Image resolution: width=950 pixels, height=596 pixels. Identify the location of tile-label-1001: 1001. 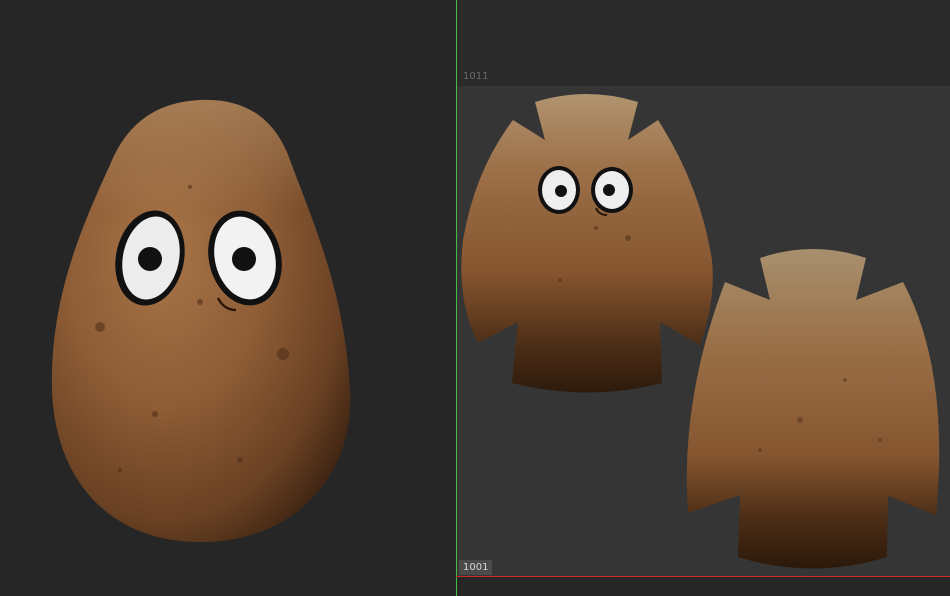
(476, 567).